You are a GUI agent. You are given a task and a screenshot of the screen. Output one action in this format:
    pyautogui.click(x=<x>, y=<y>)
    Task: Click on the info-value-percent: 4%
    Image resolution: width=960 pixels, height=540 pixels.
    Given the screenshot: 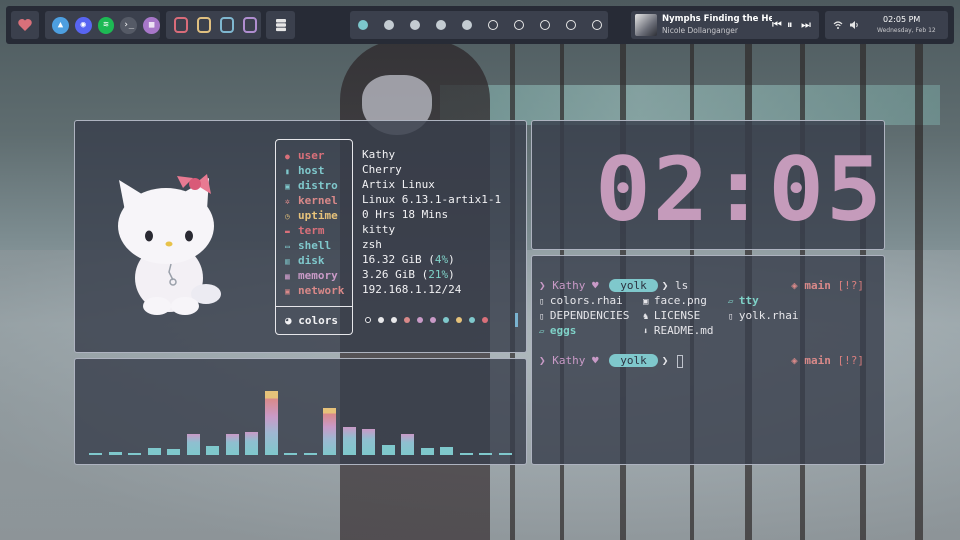 What is the action you would take?
    pyautogui.click(x=441, y=259)
    